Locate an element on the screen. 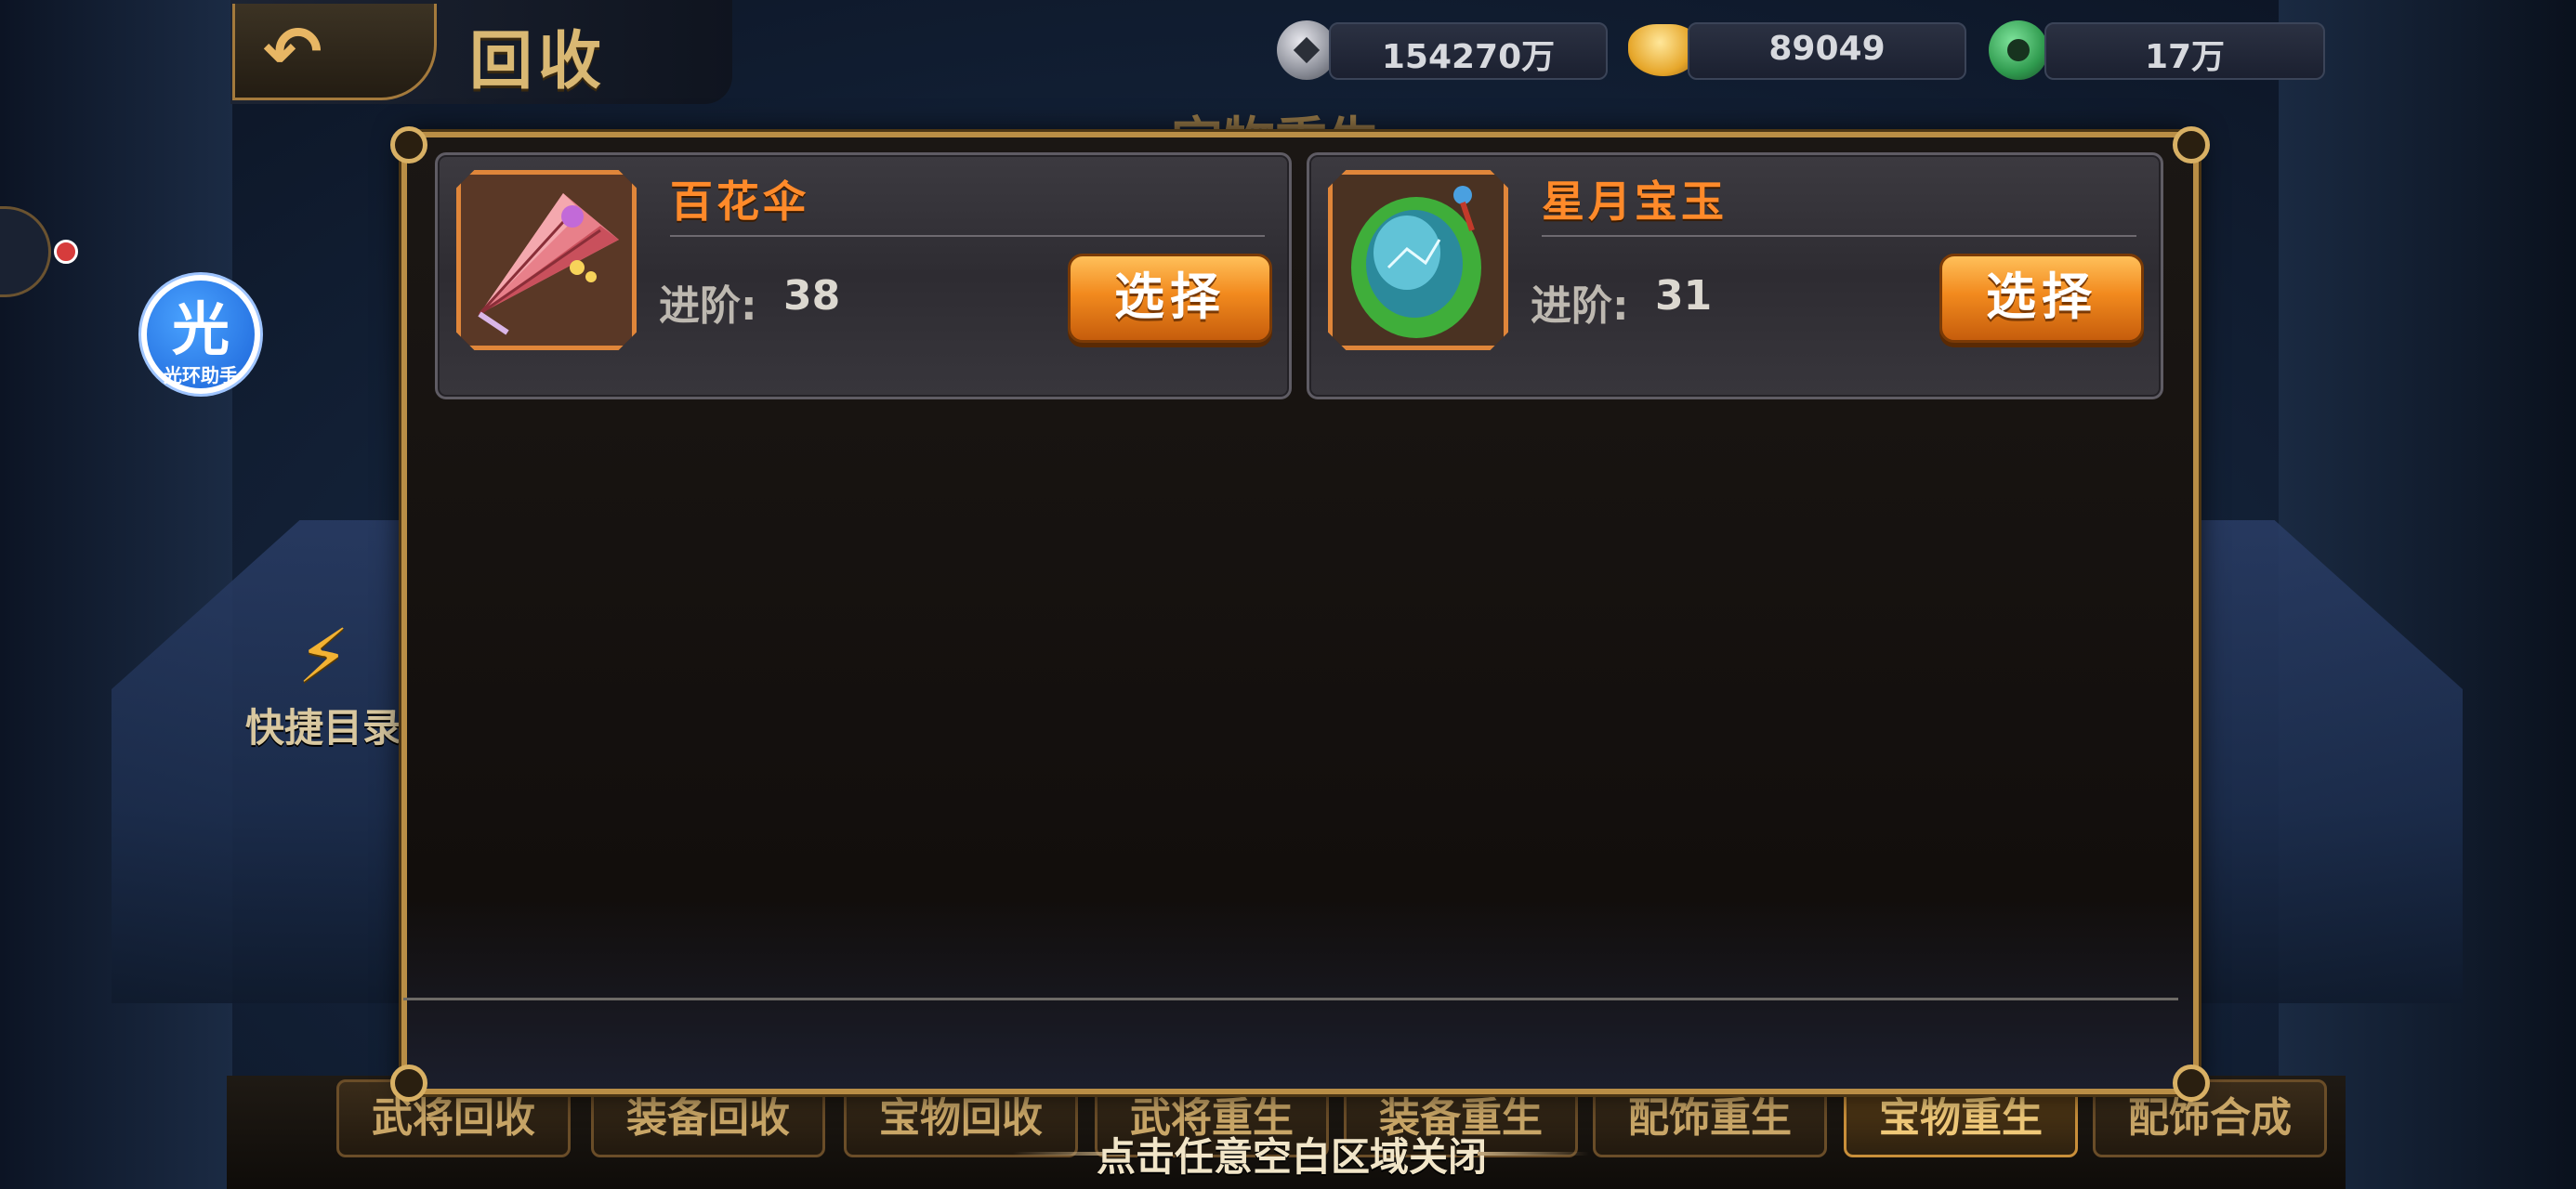  treasure-card: 百花伞 进阶: 38 选择 is located at coordinates (863, 275).